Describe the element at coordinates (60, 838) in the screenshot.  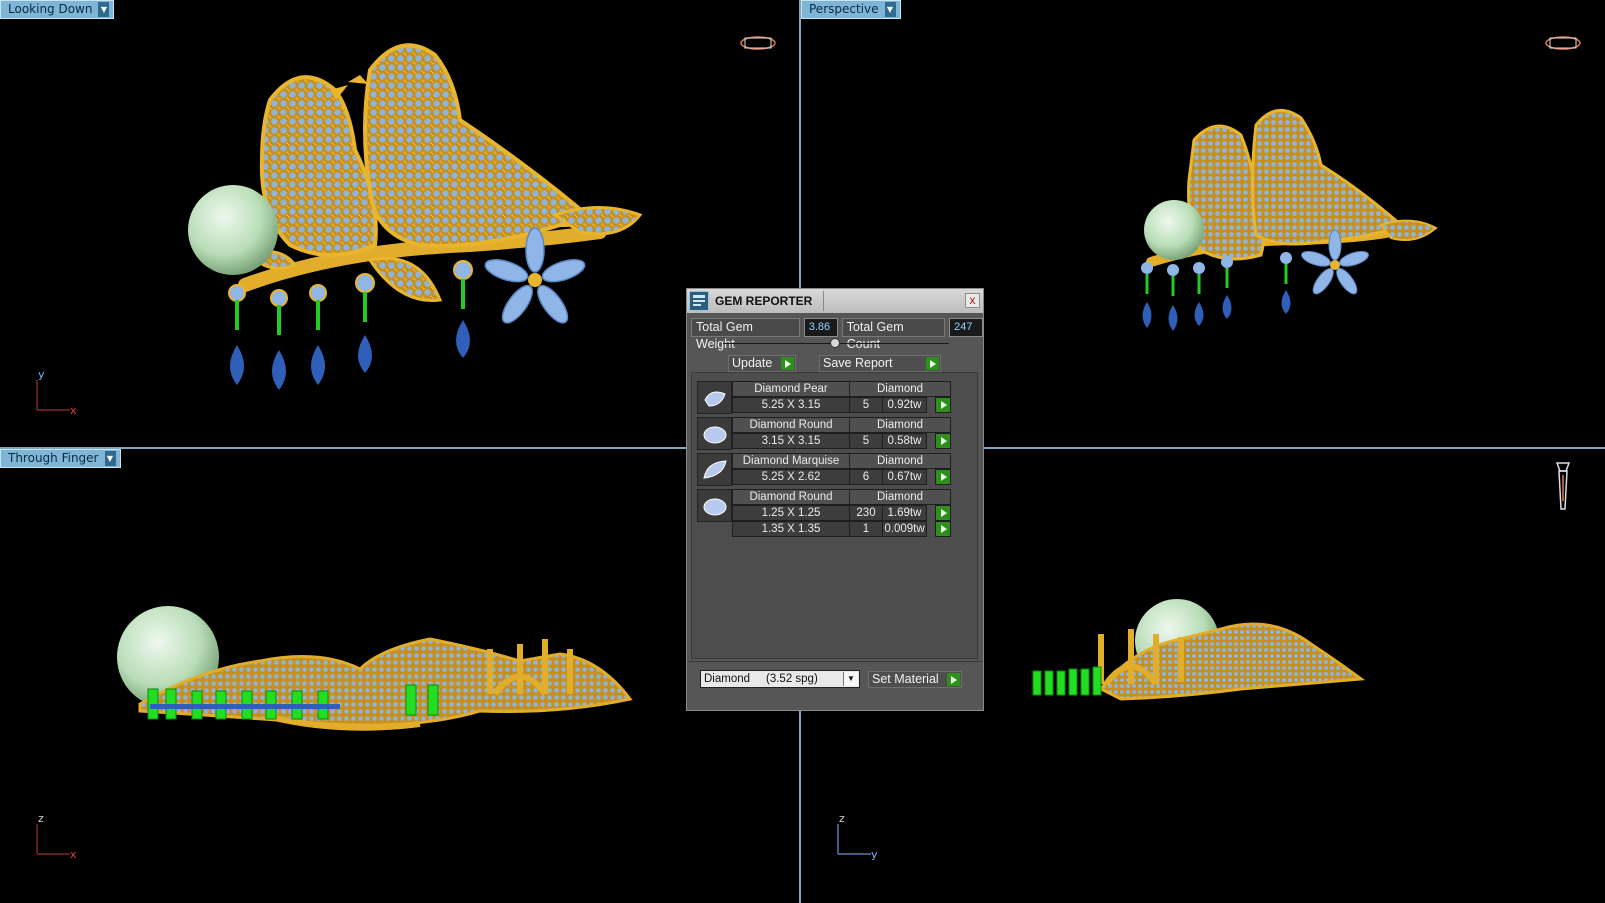
I see `axis-indicator-xz: z x` at that location.